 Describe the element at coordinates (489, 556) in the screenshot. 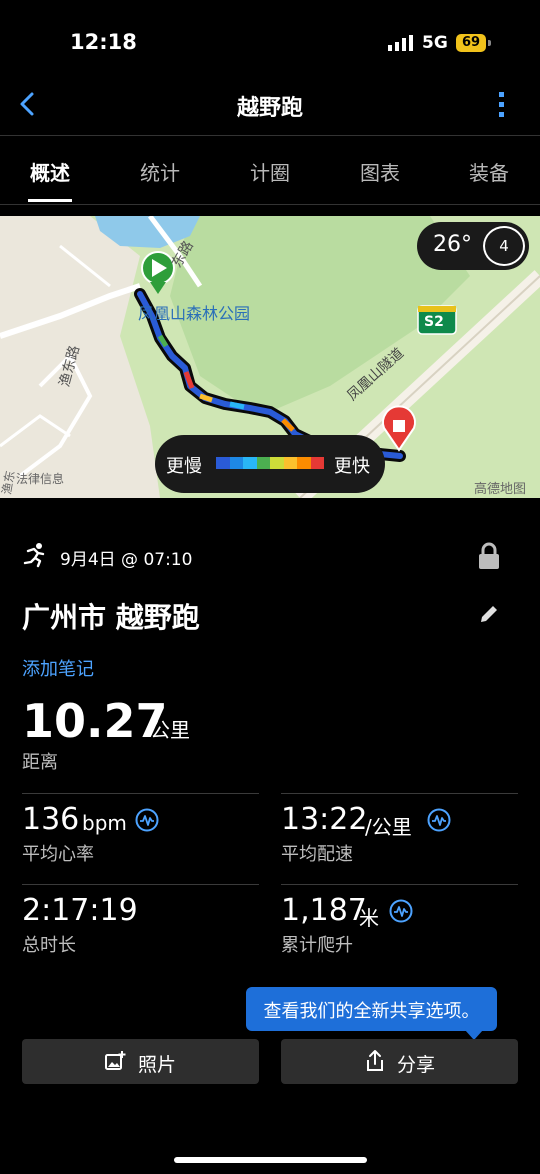

I see `lock-icon` at that location.